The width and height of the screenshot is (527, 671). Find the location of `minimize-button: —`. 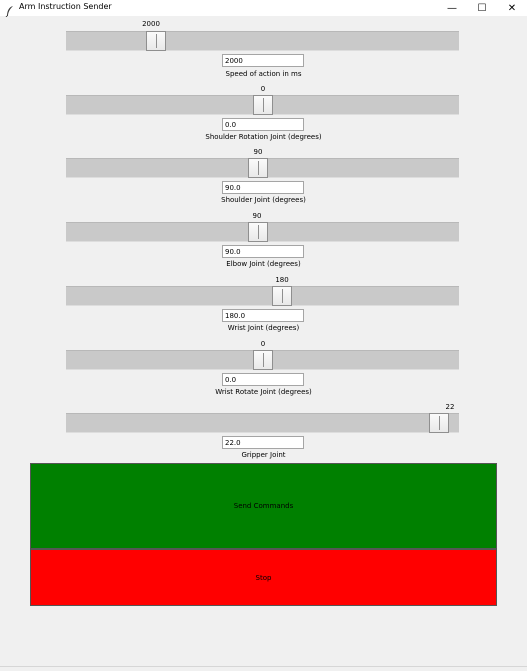

minimize-button: — is located at coordinates (452, 8).